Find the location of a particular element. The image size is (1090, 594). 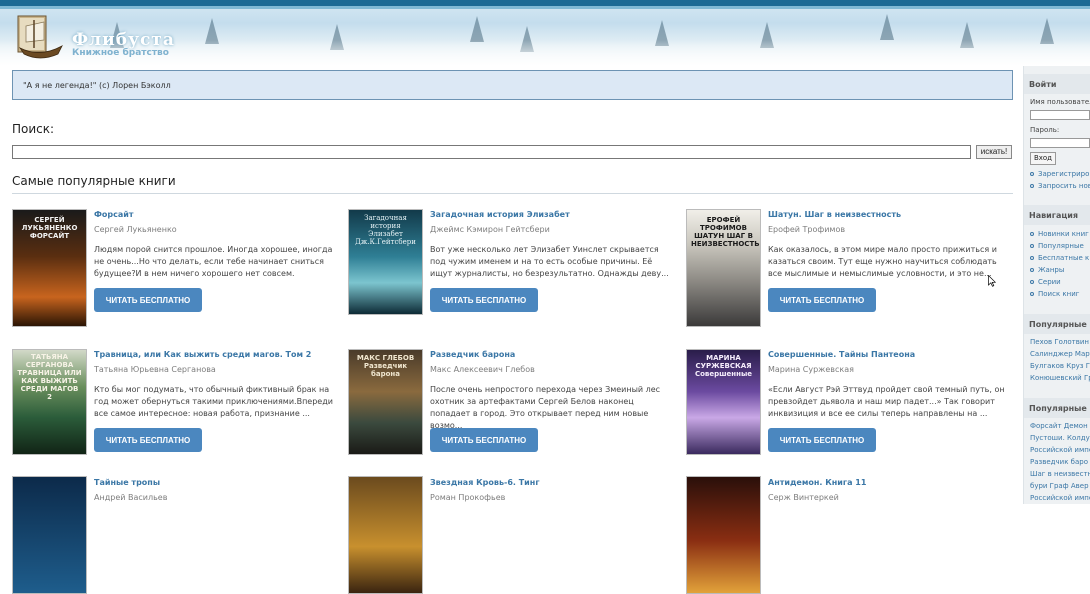

cover-text: МАКС ГЛЕБОВ Разведчик барона is located at coordinates (385, 366).